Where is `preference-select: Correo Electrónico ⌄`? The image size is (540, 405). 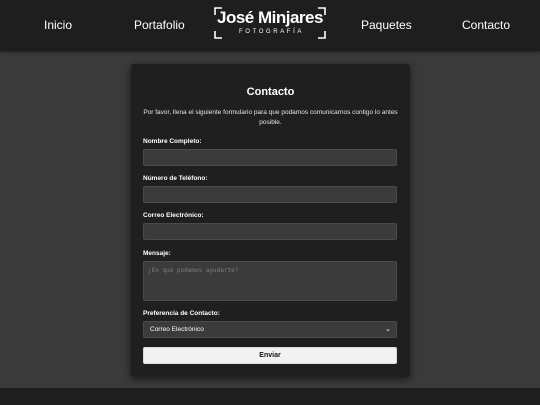 preference-select: Correo Electrónico ⌄ is located at coordinates (270, 329).